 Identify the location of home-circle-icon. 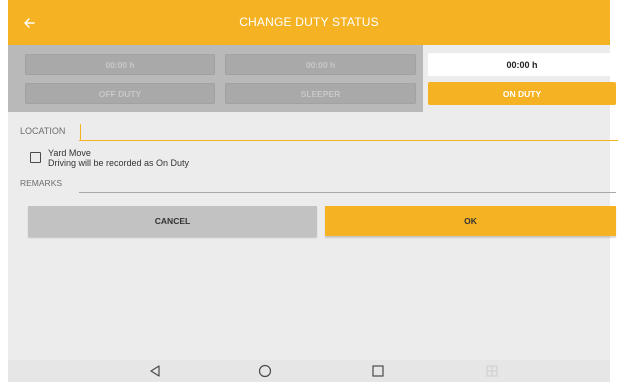
(265, 371).